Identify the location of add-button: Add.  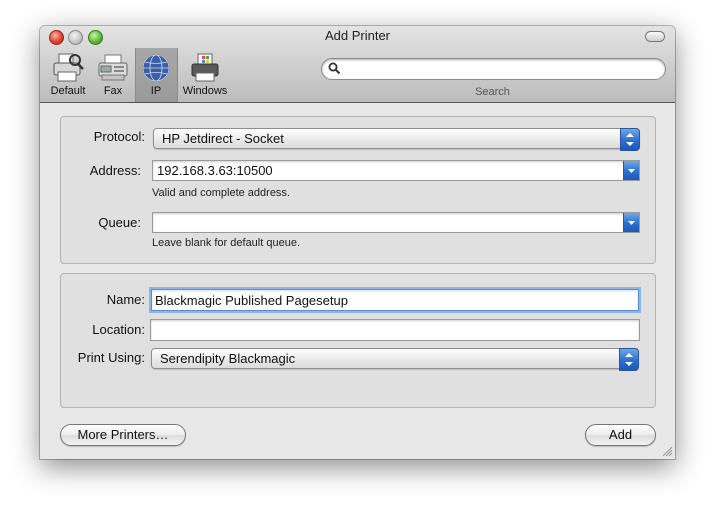
(620, 435).